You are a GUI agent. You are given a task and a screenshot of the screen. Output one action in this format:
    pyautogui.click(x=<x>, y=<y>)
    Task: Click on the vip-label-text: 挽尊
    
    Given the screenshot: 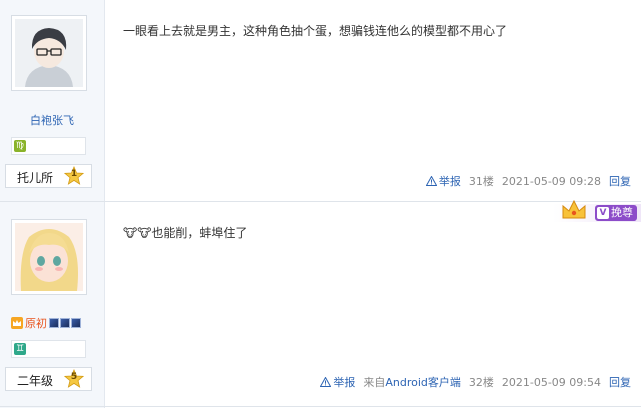 What is the action you would take?
    pyautogui.click(x=622, y=212)
    